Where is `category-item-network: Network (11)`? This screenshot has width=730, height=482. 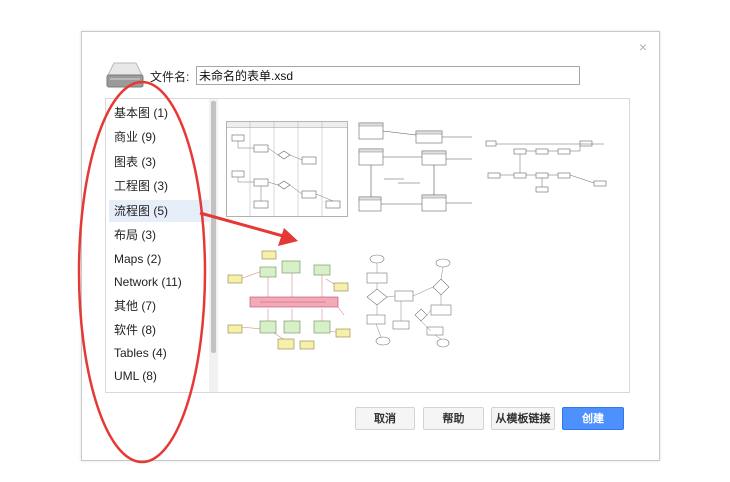 category-item-network: Network (11) is located at coordinates (159, 282).